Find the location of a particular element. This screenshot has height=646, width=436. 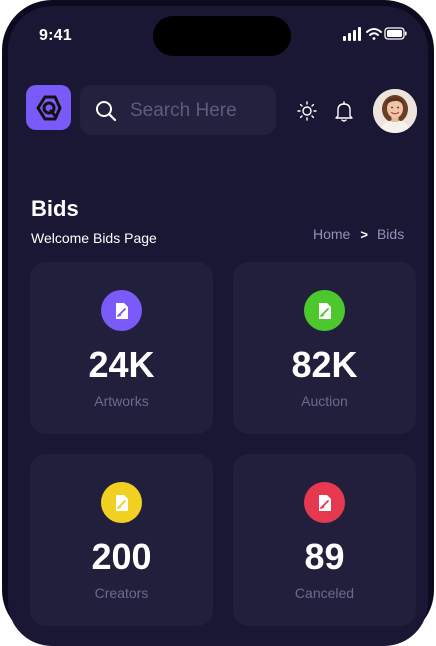

user-avatar is located at coordinates (395, 111).